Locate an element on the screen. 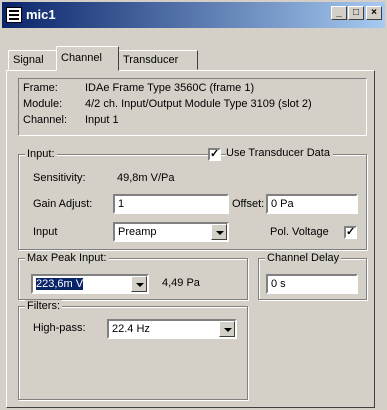  channel-delay-field: 0 s is located at coordinates (312, 284).